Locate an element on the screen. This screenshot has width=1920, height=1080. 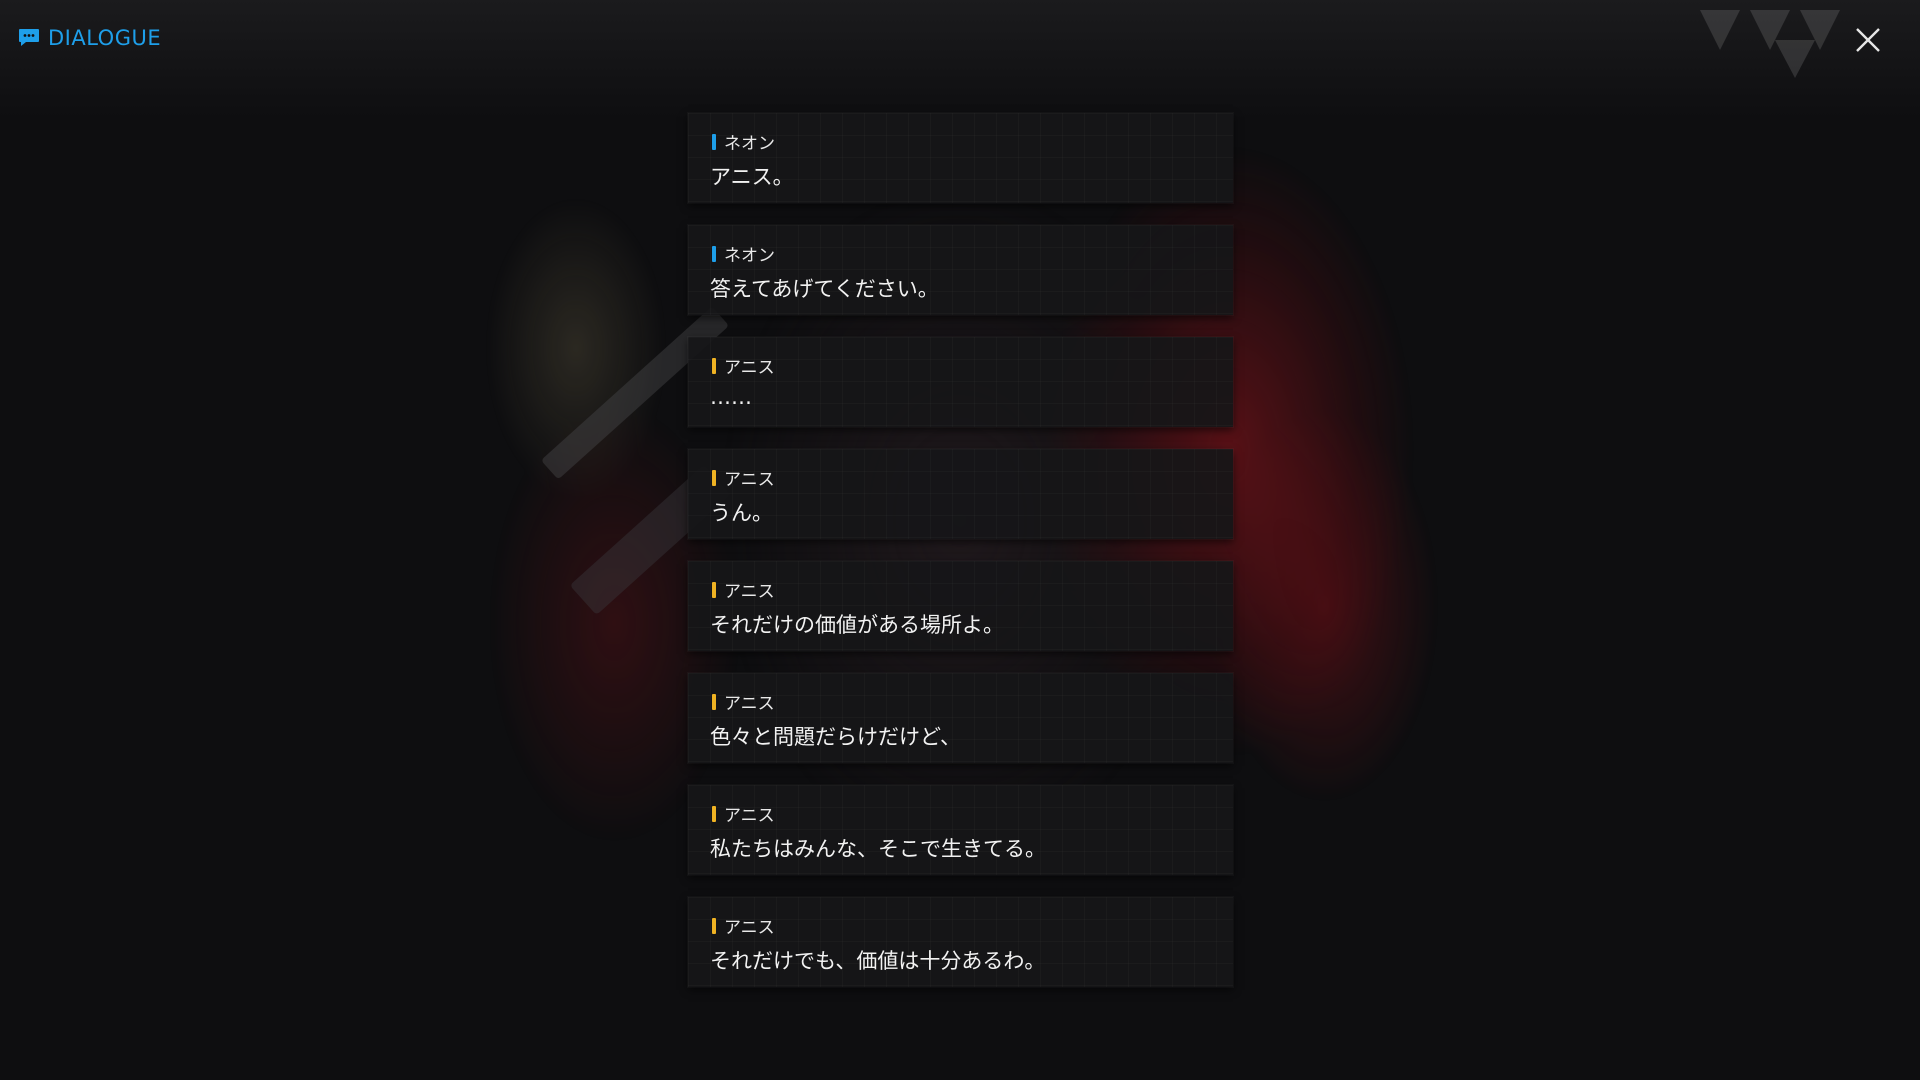
dialogue-entry: ネオン アニス。 is located at coordinates (960, 158).